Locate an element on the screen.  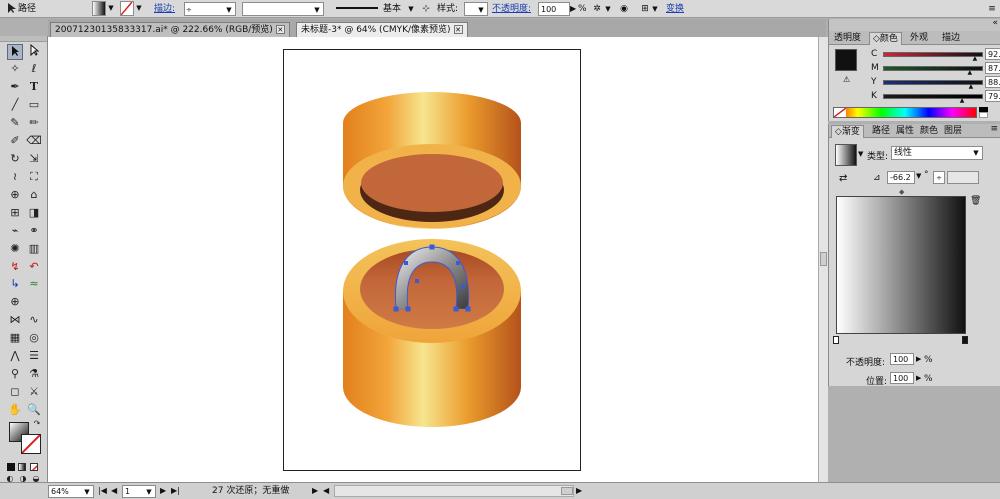
reverse-gradient-icon: ⇄ is located at coordinates (843, 178).